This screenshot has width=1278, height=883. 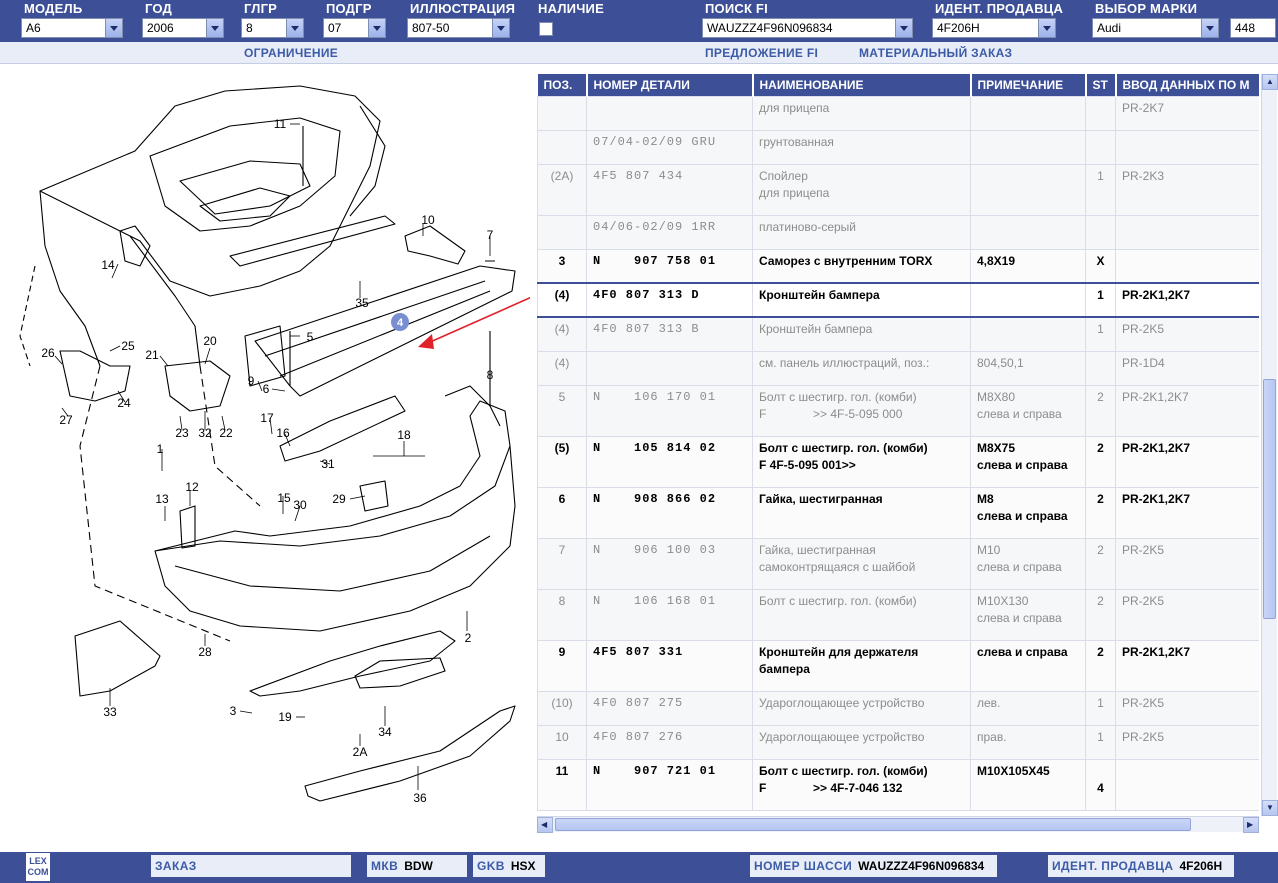 I want to click on callout-label: 11, so click(x=280, y=124).